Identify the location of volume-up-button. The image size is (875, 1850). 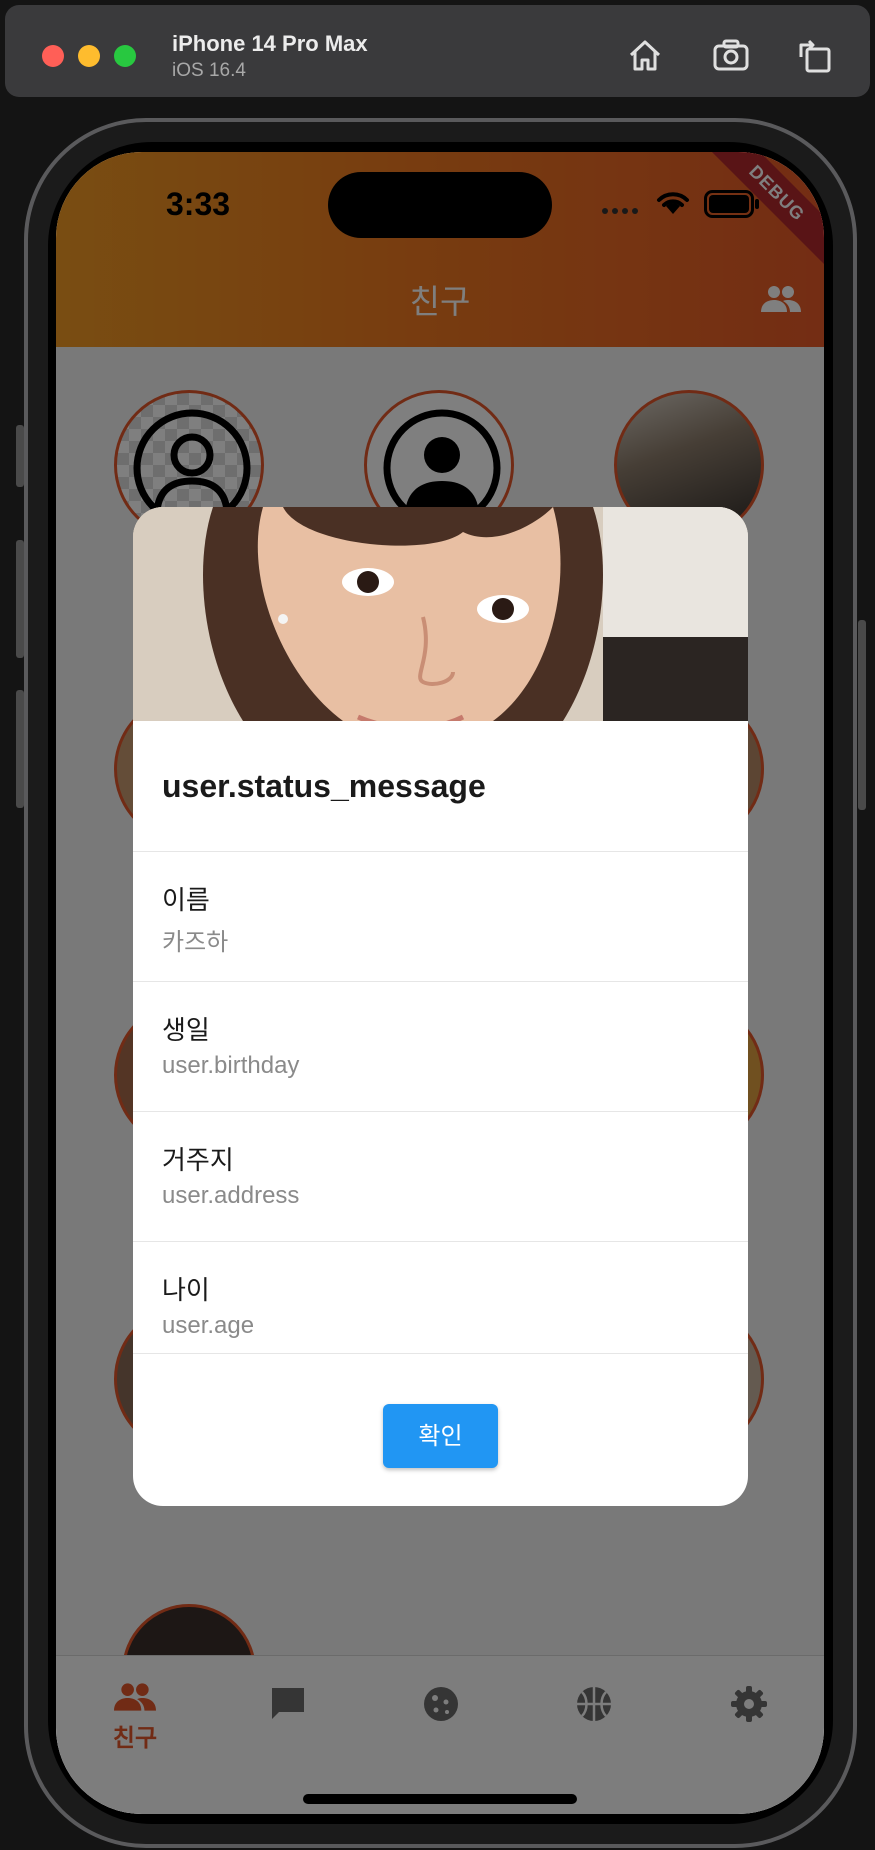
(20, 599).